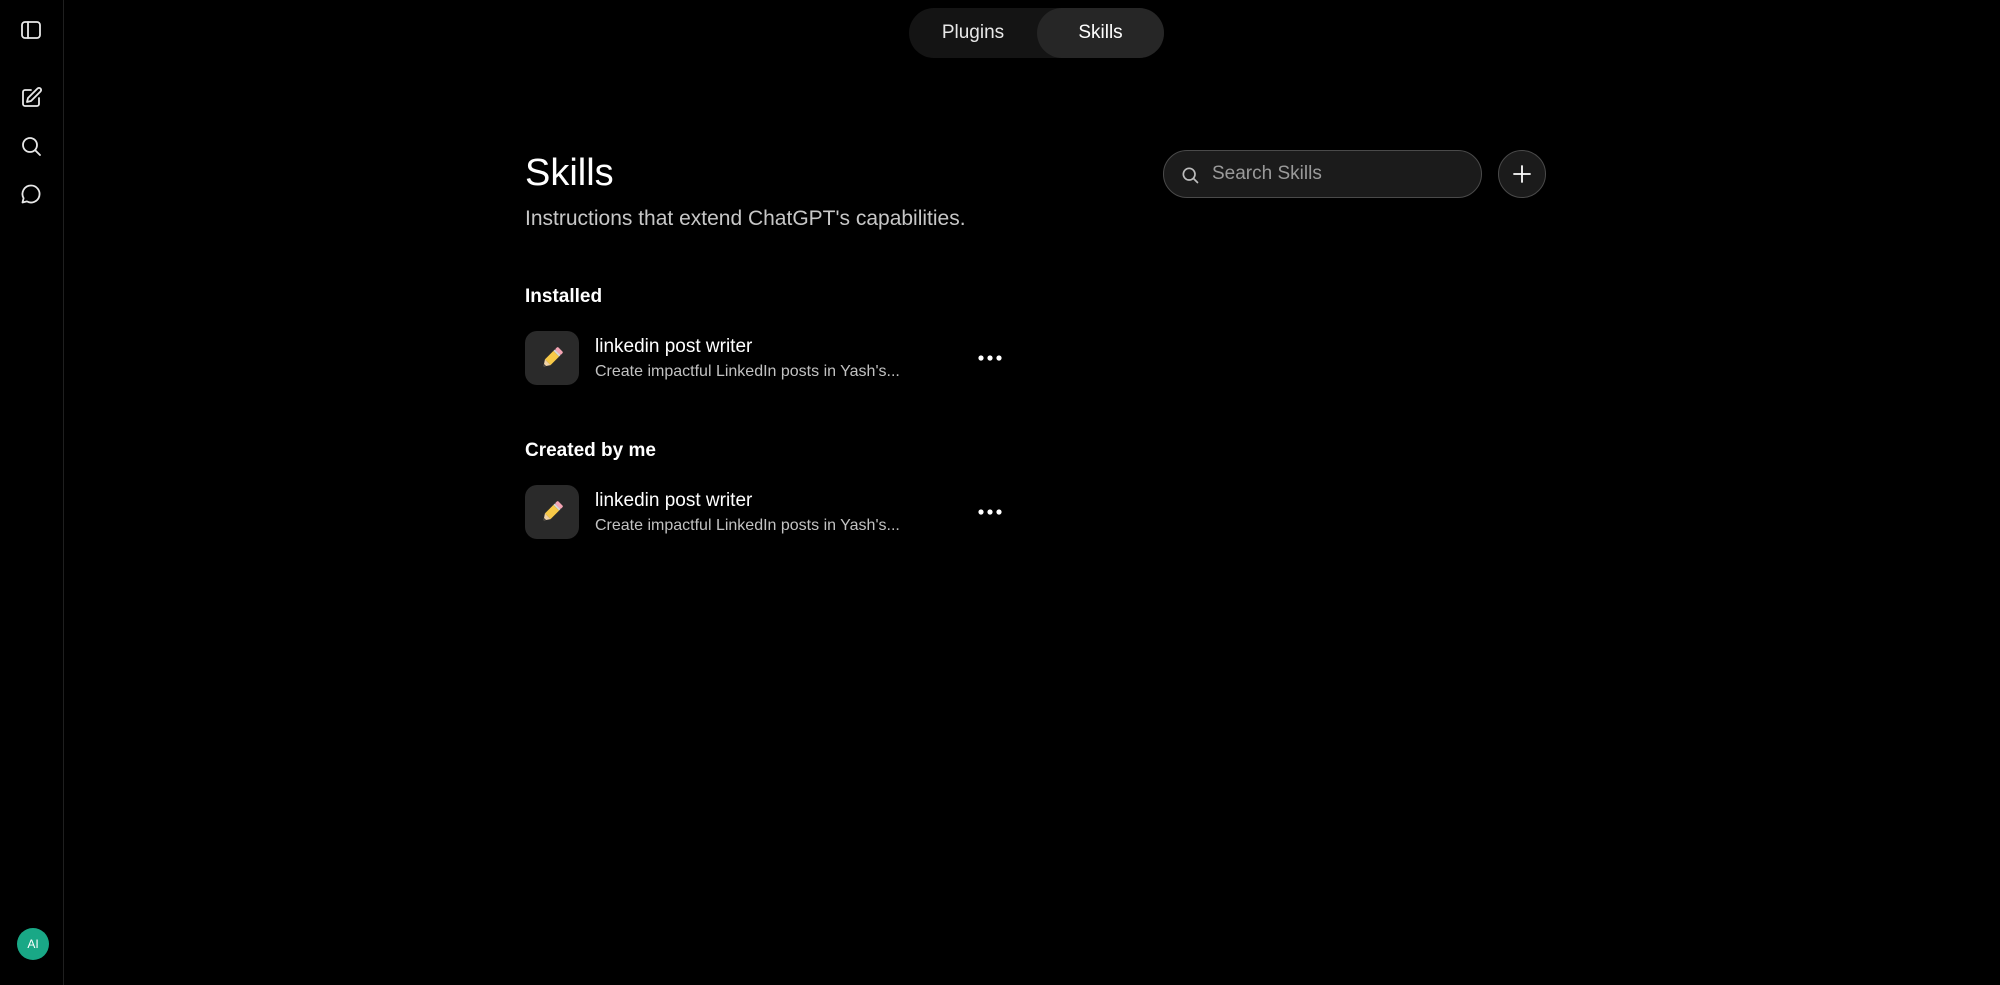 This screenshot has height=985, width=2000. I want to click on tab-skills: Skills, so click(1100, 33).